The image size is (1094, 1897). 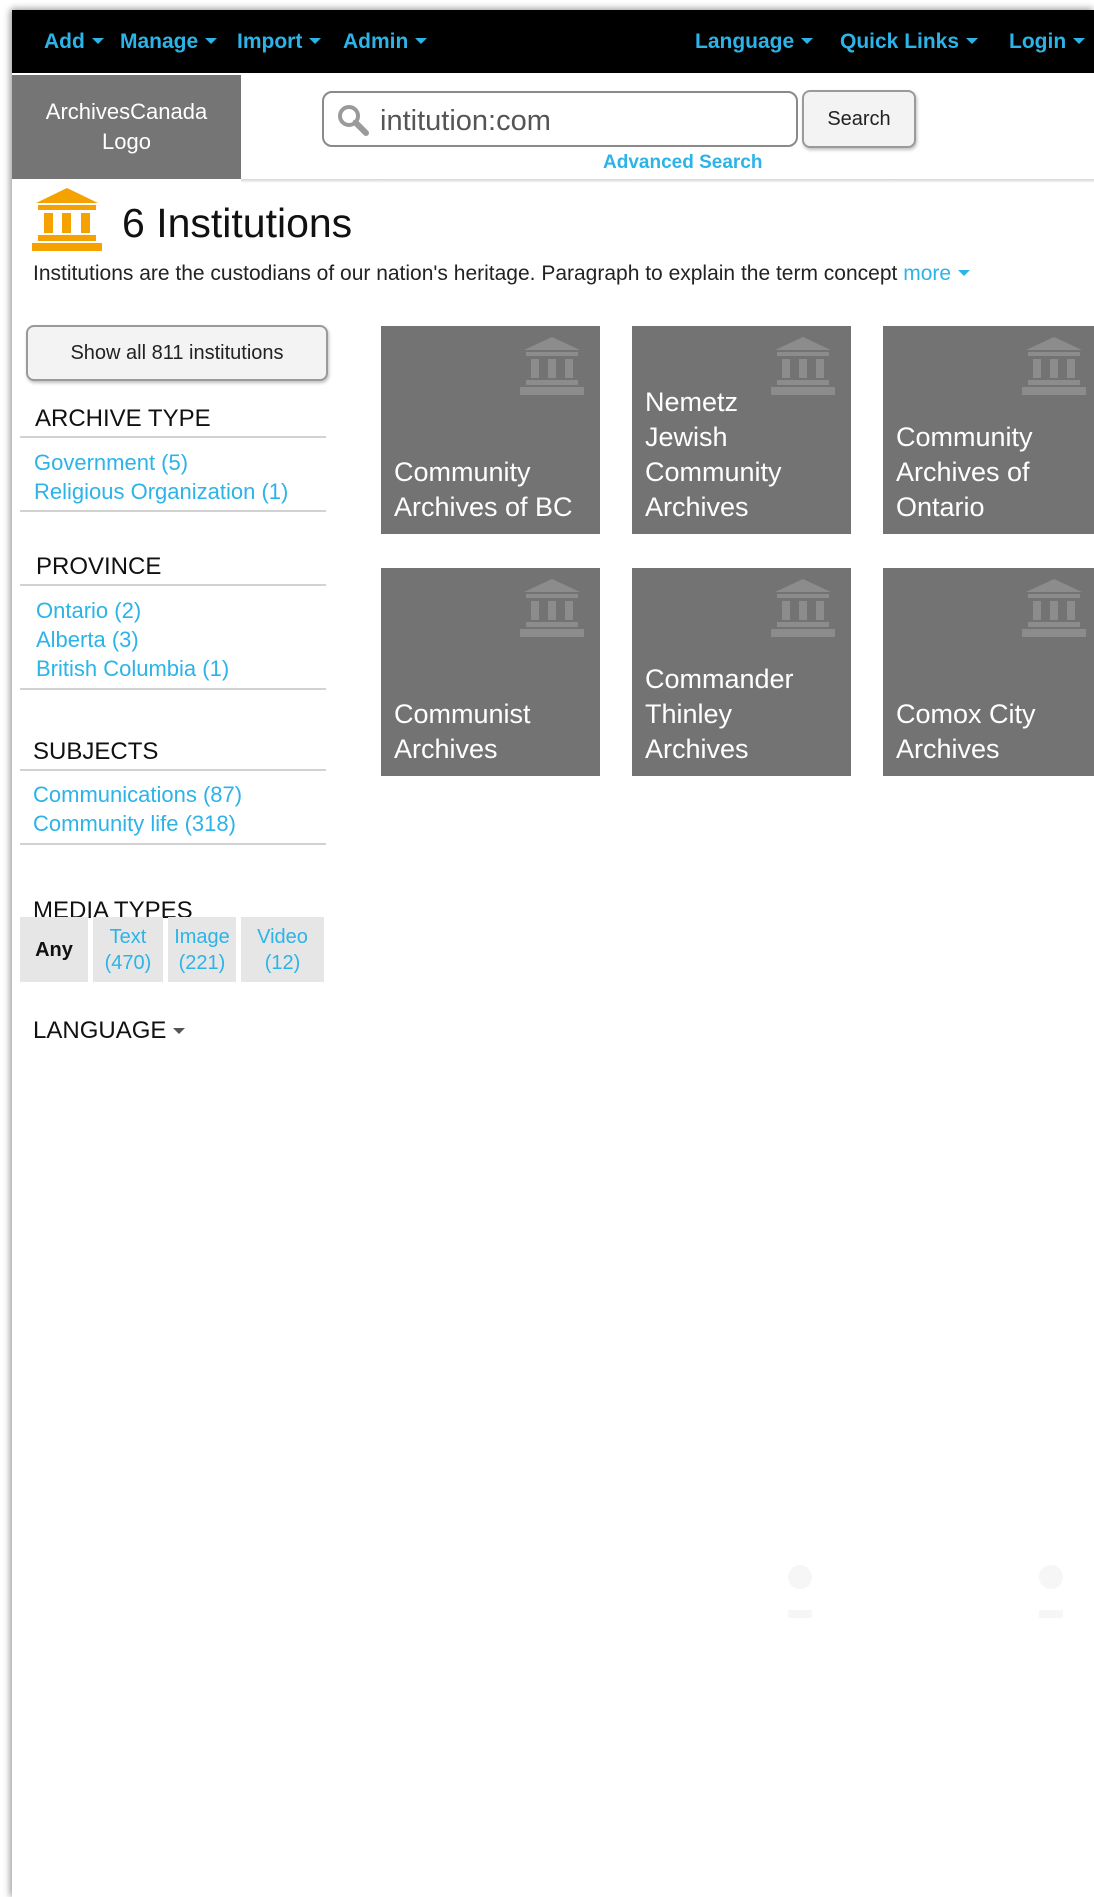 What do you see at coordinates (74, 42) in the screenshot?
I see `nav-add: Add` at bounding box center [74, 42].